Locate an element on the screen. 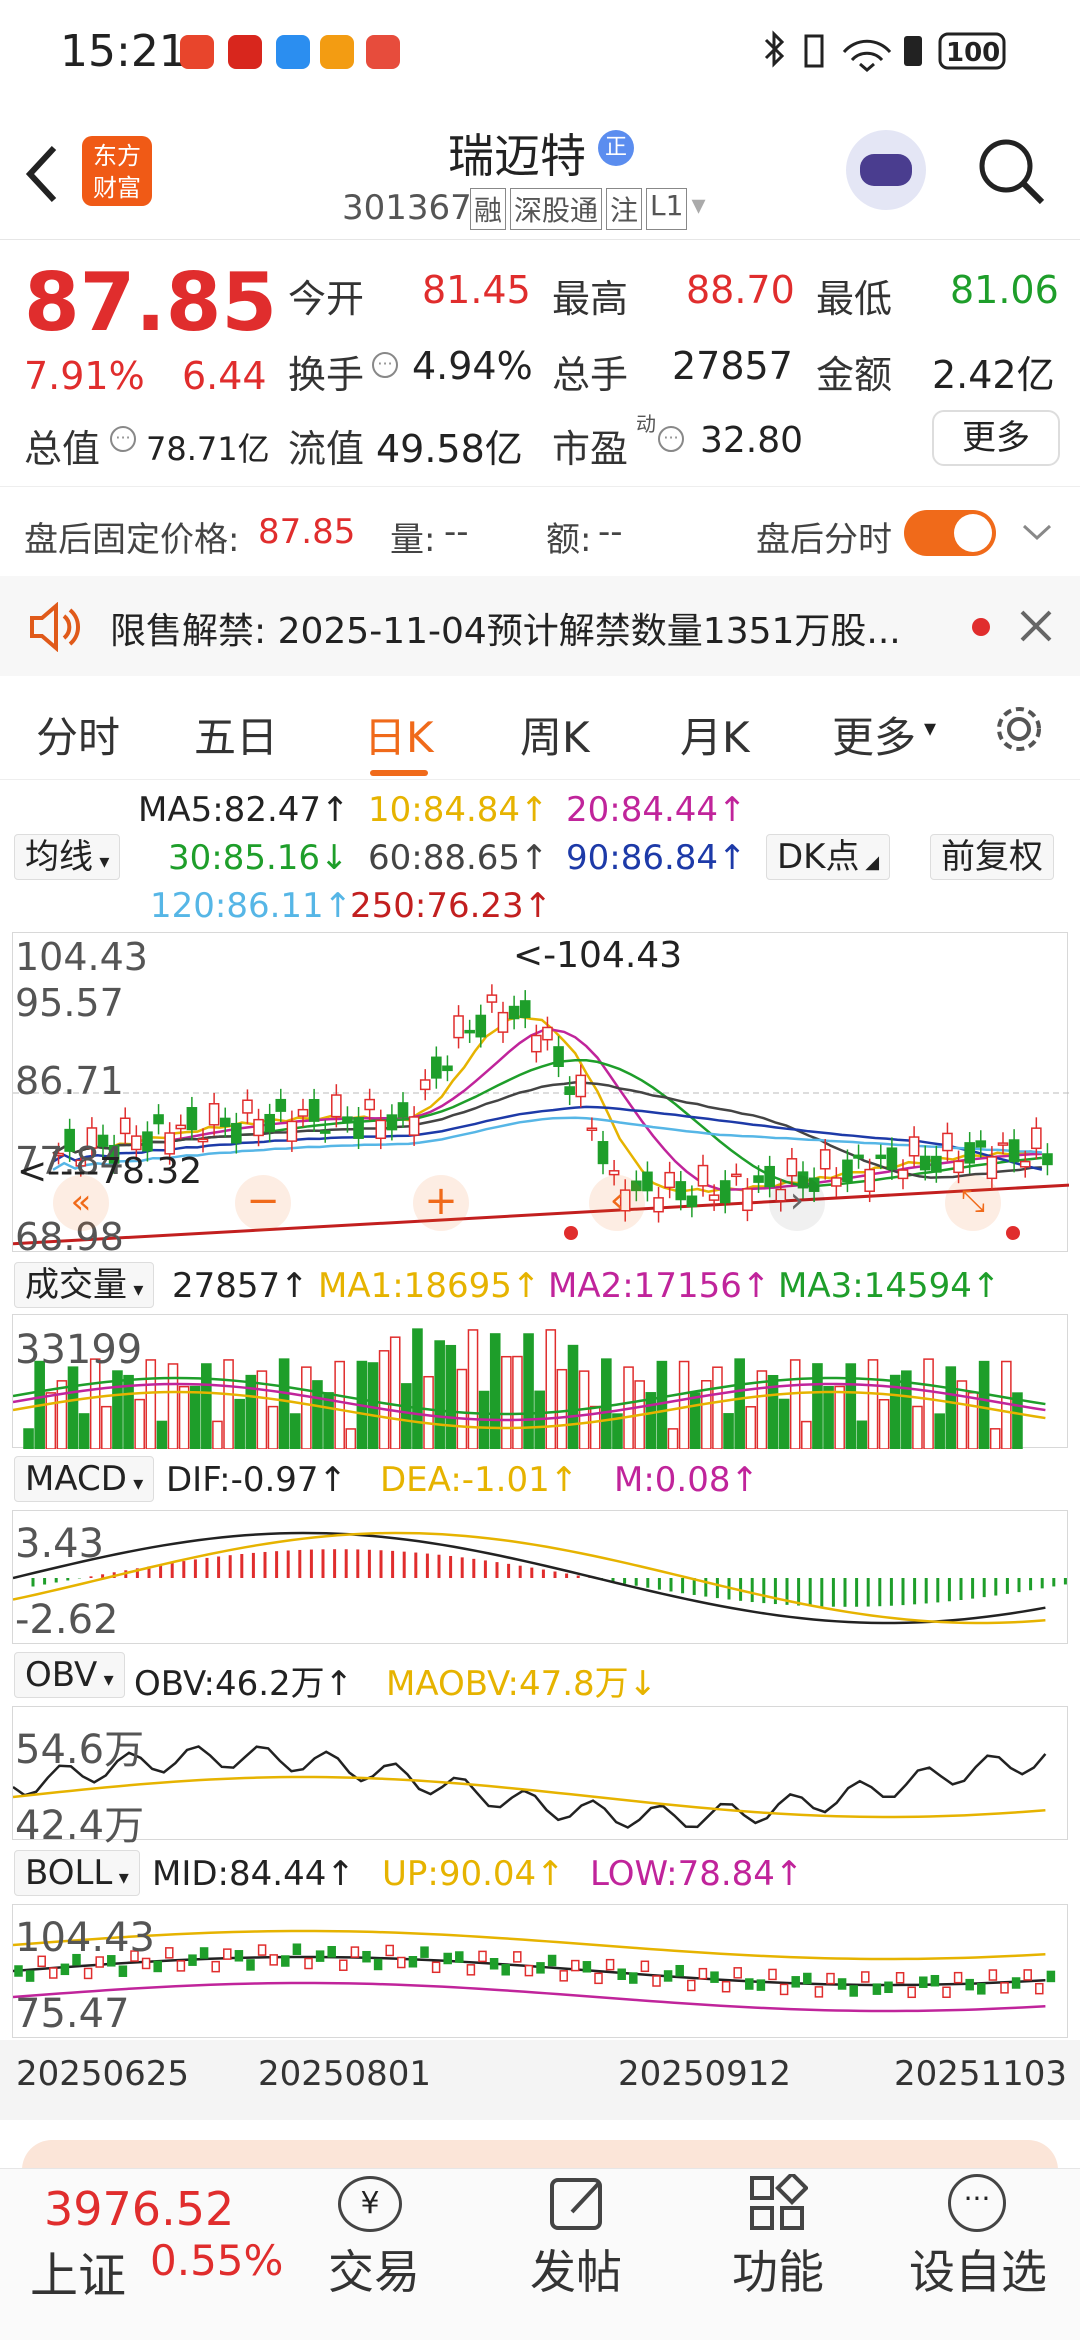 The image size is (1080, 2340). volume-current: 27857↑ is located at coordinates (240, 1286).